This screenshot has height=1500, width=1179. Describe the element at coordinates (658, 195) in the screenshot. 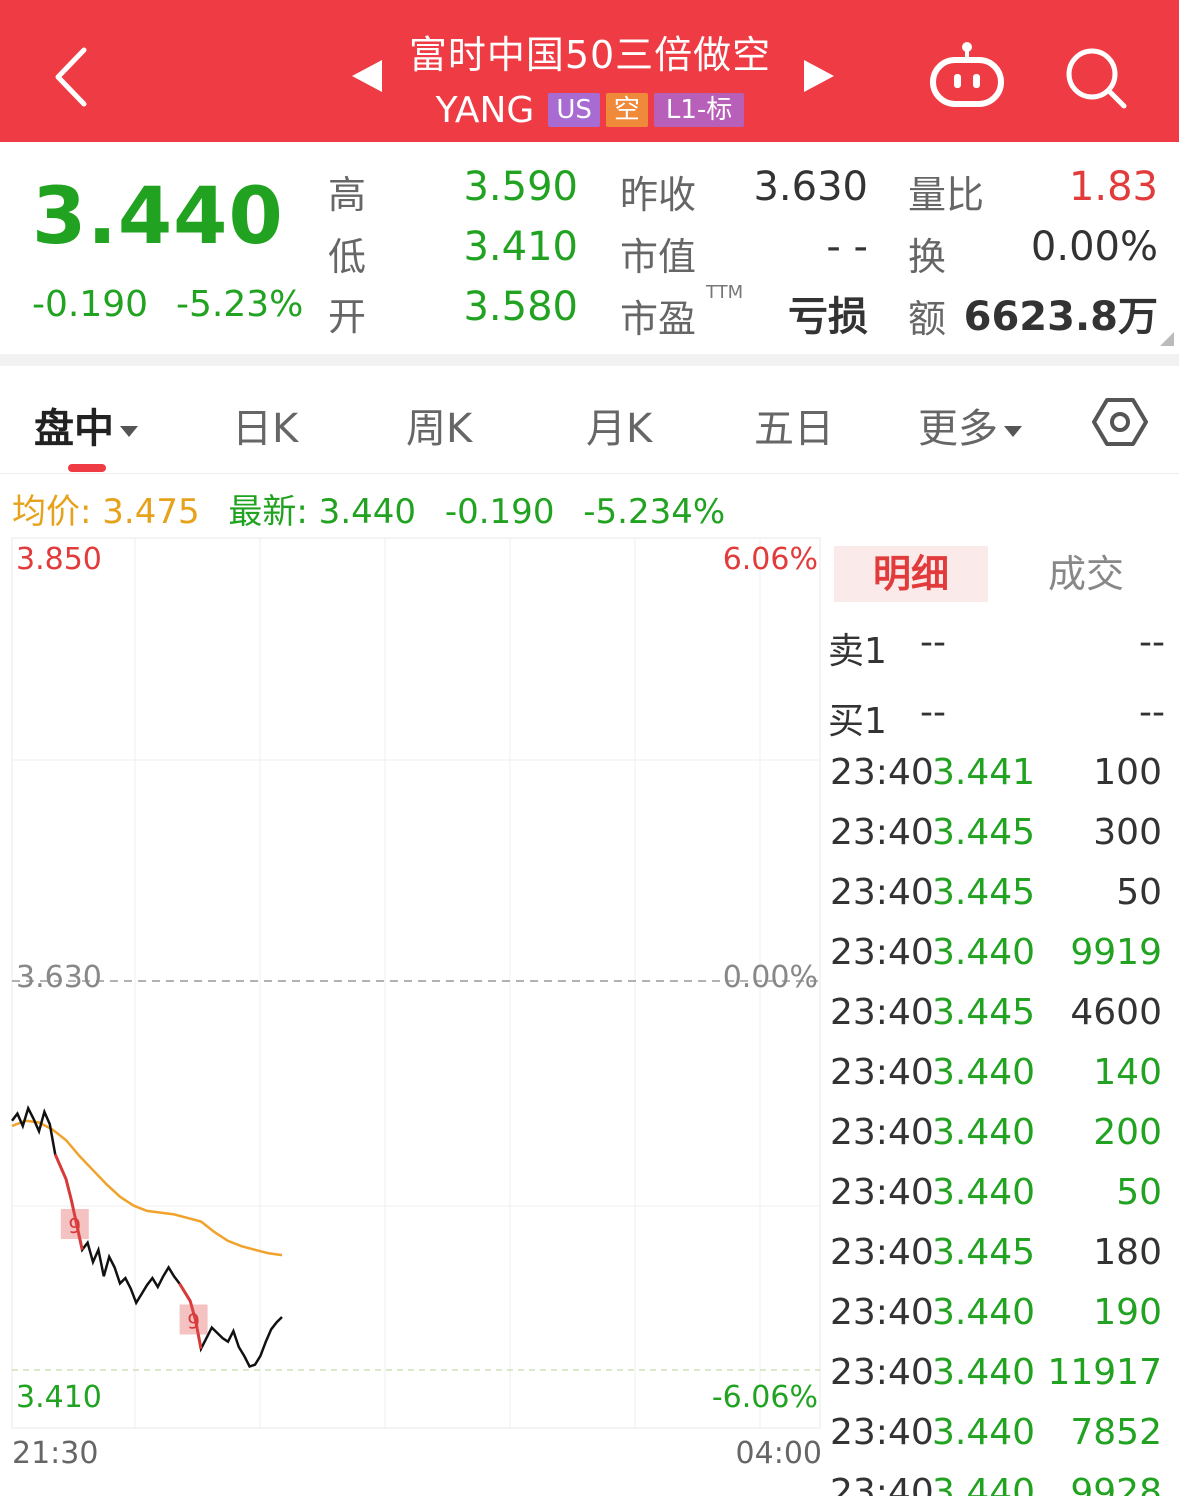

I see `prev-close-label: 昨收` at that location.